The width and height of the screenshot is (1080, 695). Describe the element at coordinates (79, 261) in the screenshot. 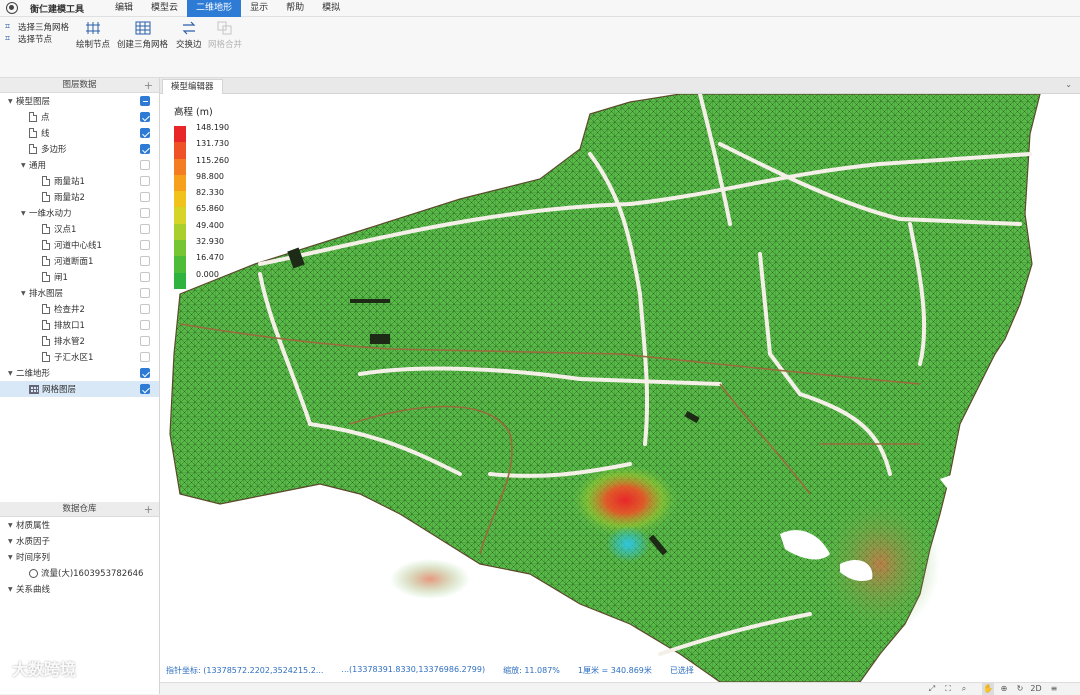

I see `tree-item: 河道断面1` at that location.